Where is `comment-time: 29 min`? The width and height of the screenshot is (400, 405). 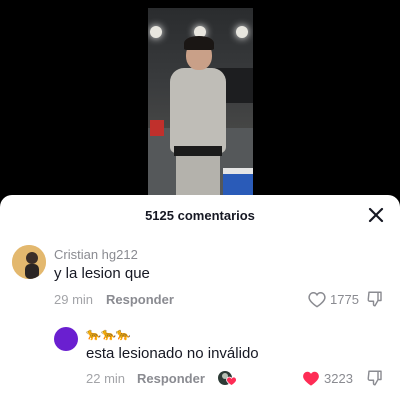 comment-time: 29 min is located at coordinates (74, 299).